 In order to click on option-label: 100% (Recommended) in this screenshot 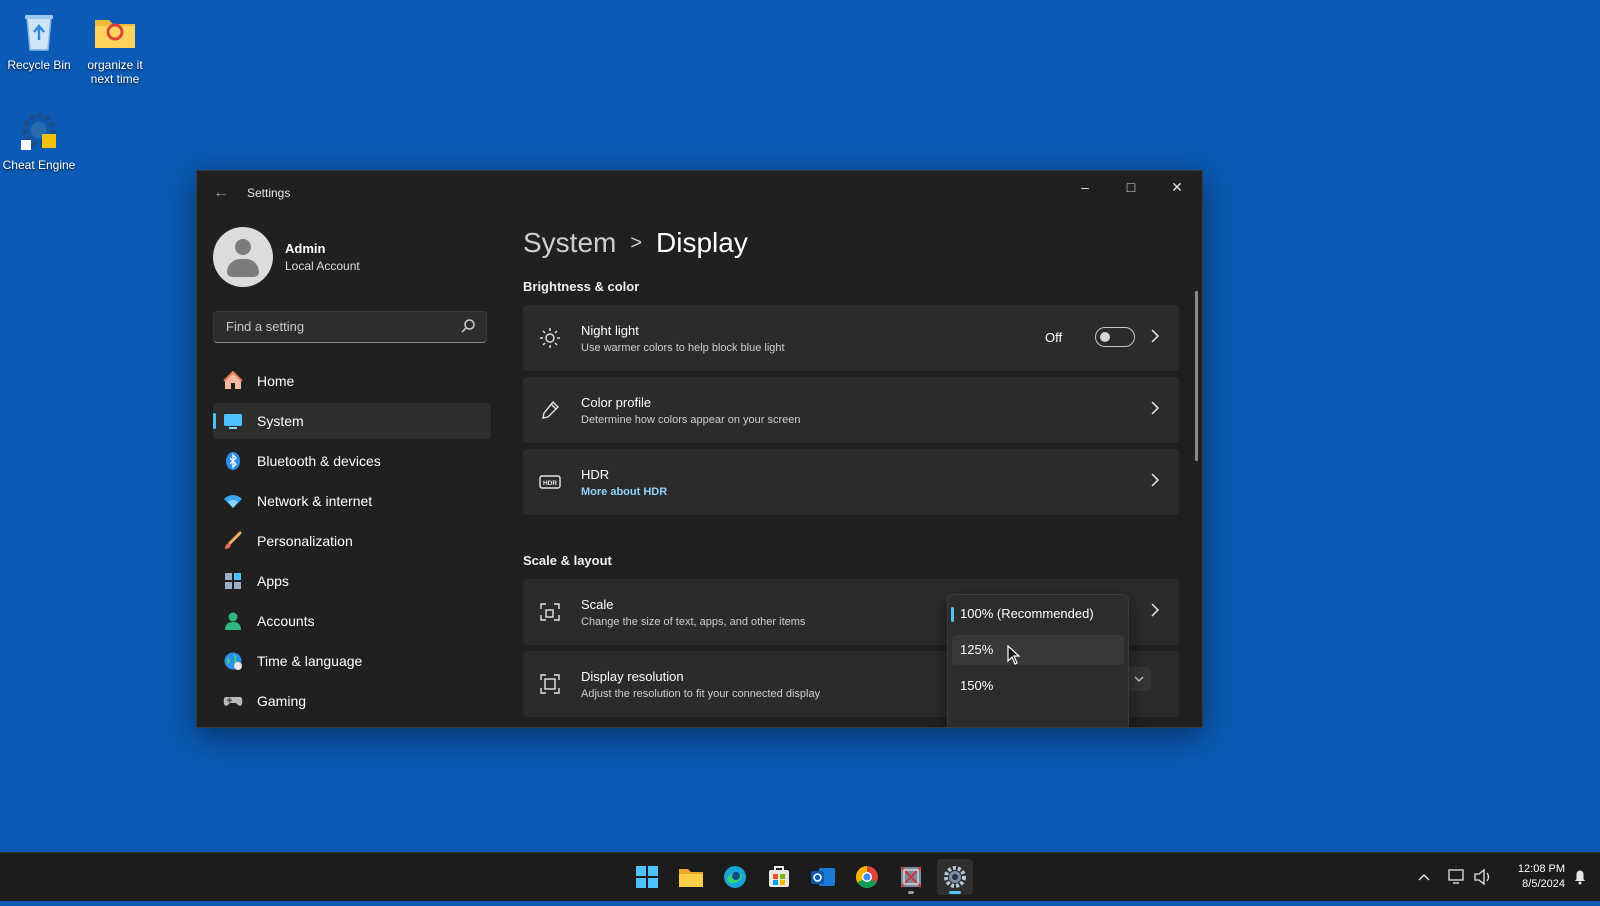, I will do `click(1027, 613)`.